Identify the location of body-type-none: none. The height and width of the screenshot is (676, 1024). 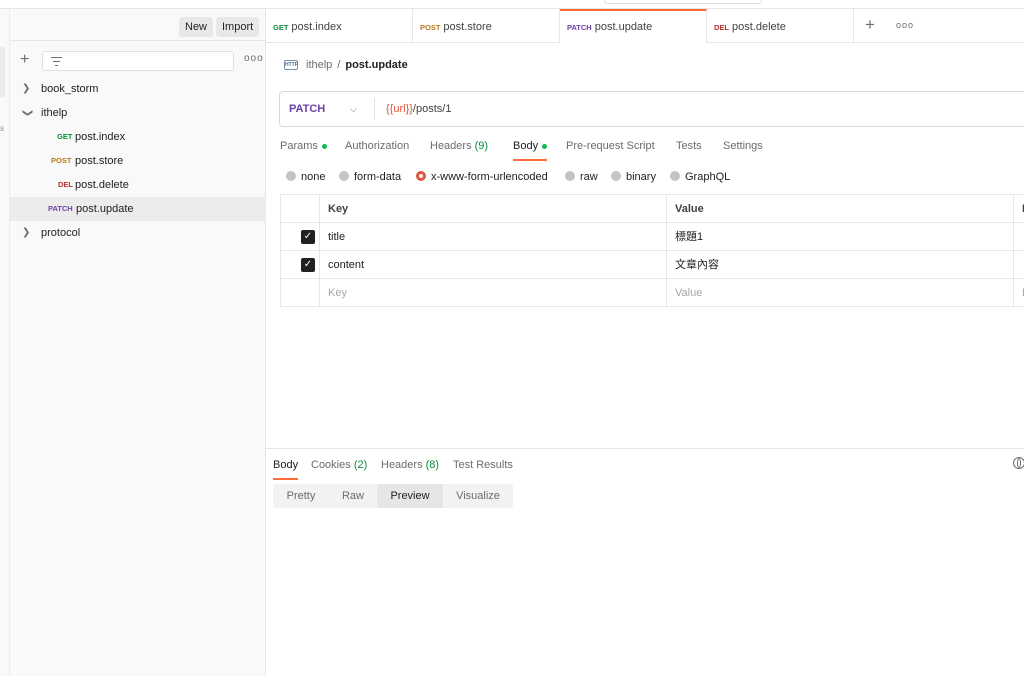
(305, 178).